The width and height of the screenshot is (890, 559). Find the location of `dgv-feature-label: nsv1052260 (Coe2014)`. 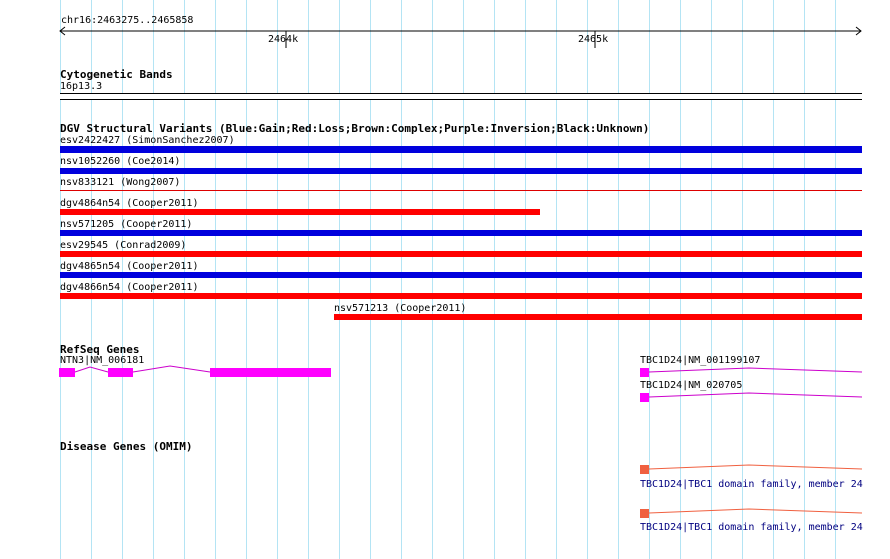

dgv-feature-label: nsv1052260 (Coe2014) is located at coordinates (120, 161).